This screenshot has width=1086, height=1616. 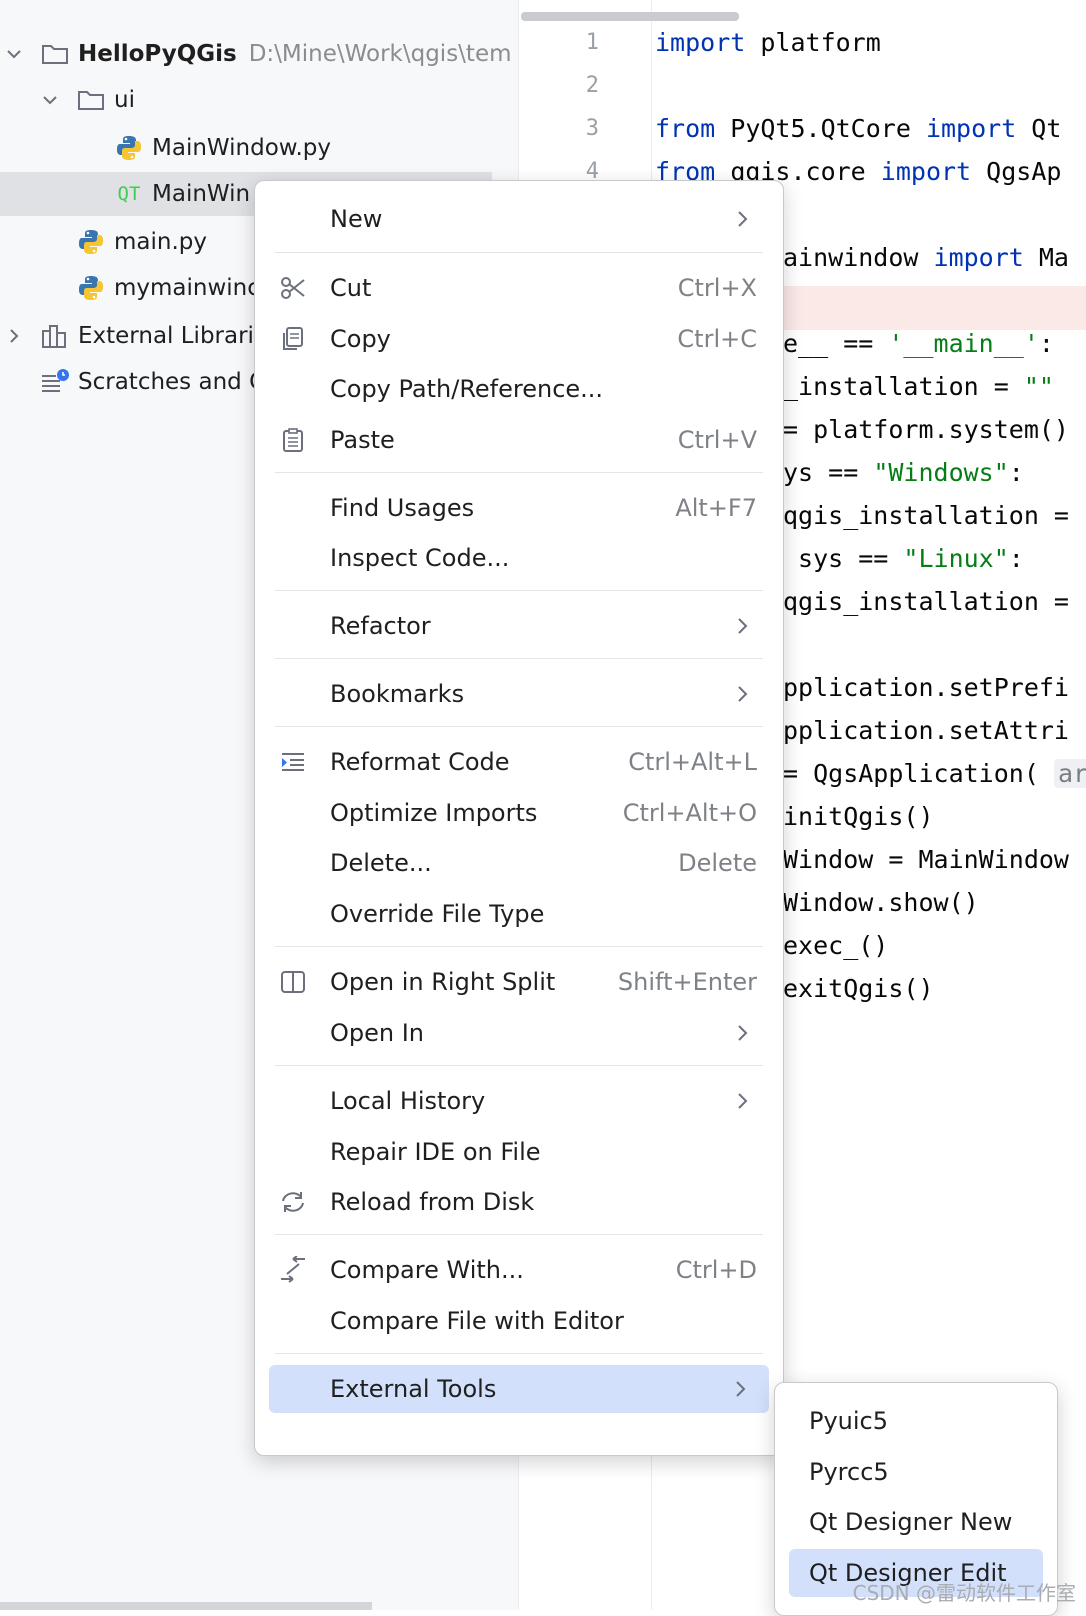 What do you see at coordinates (926, 429) in the screenshot?
I see `code-line: = platform.system()` at bounding box center [926, 429].